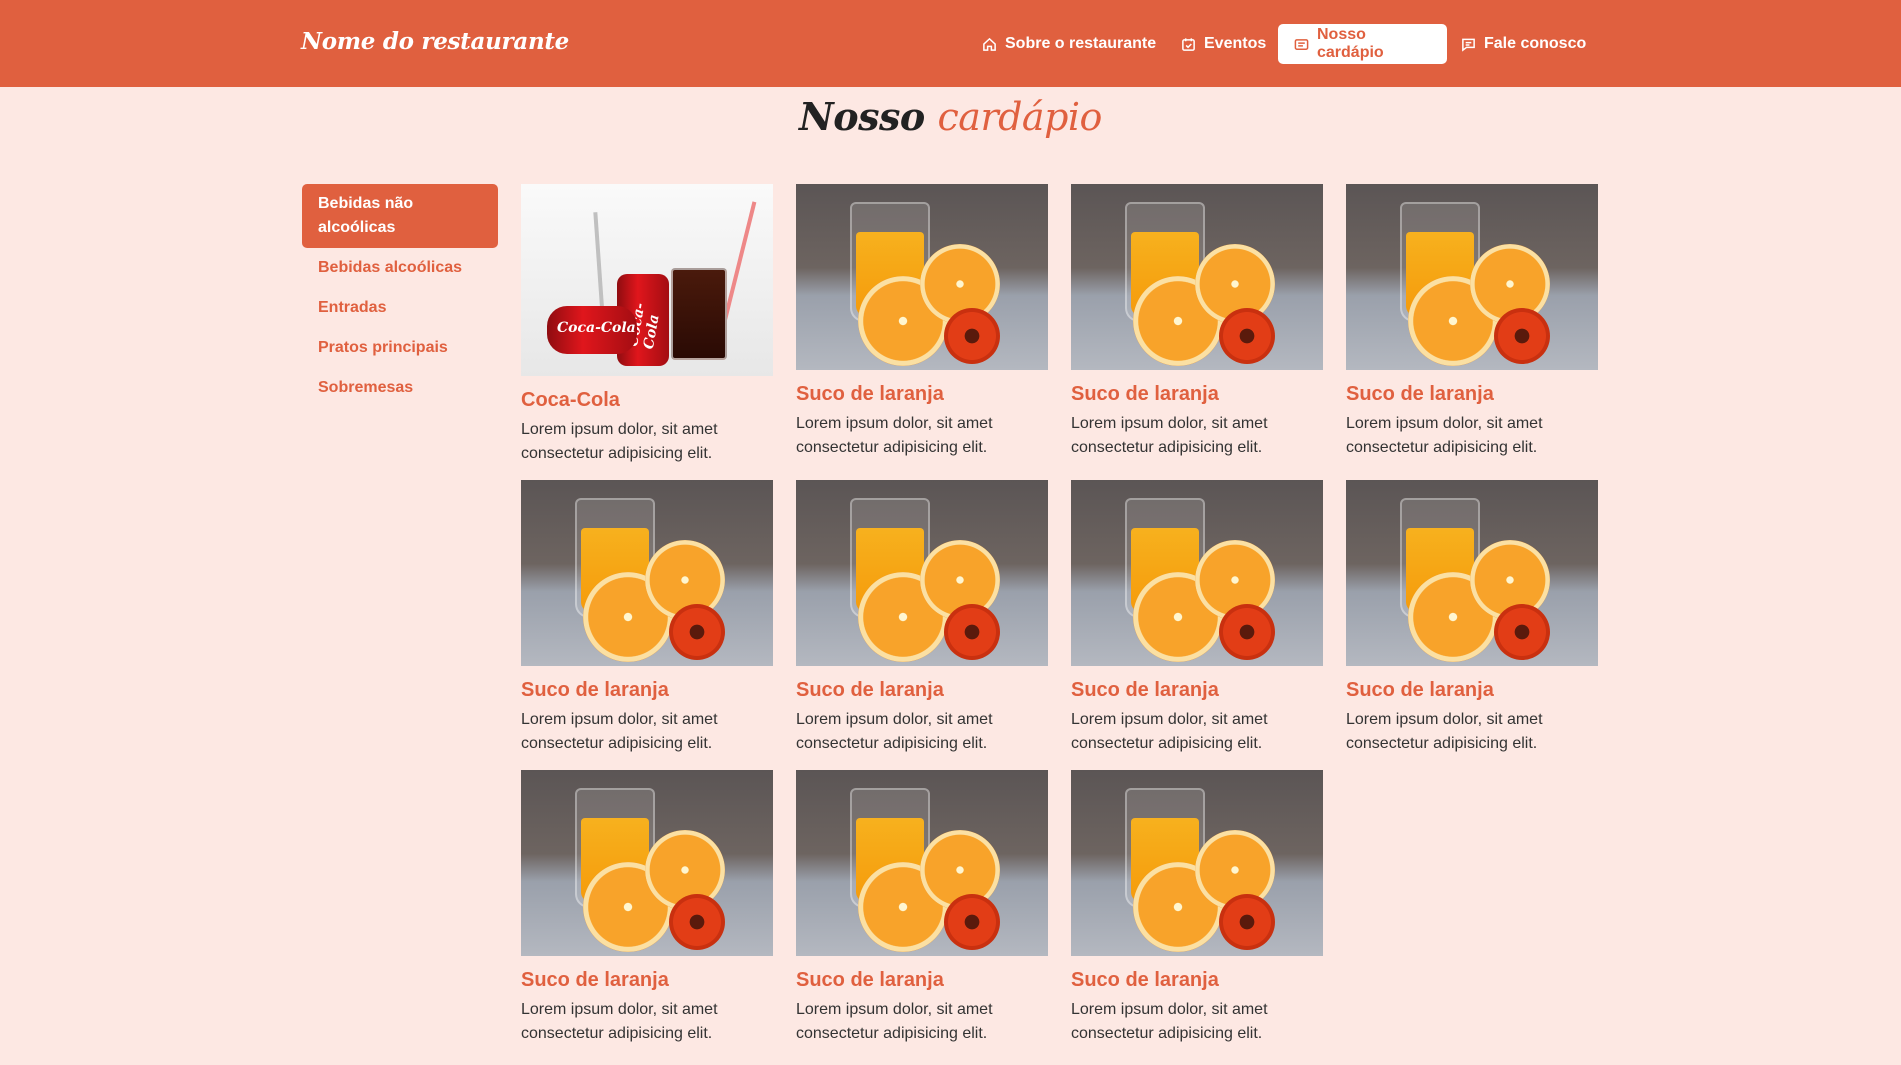 The height and width of the screenshot is (1065, 1901). I want to click on nav-item-sobre: Sobre o restaurante, so click(1069, 44).